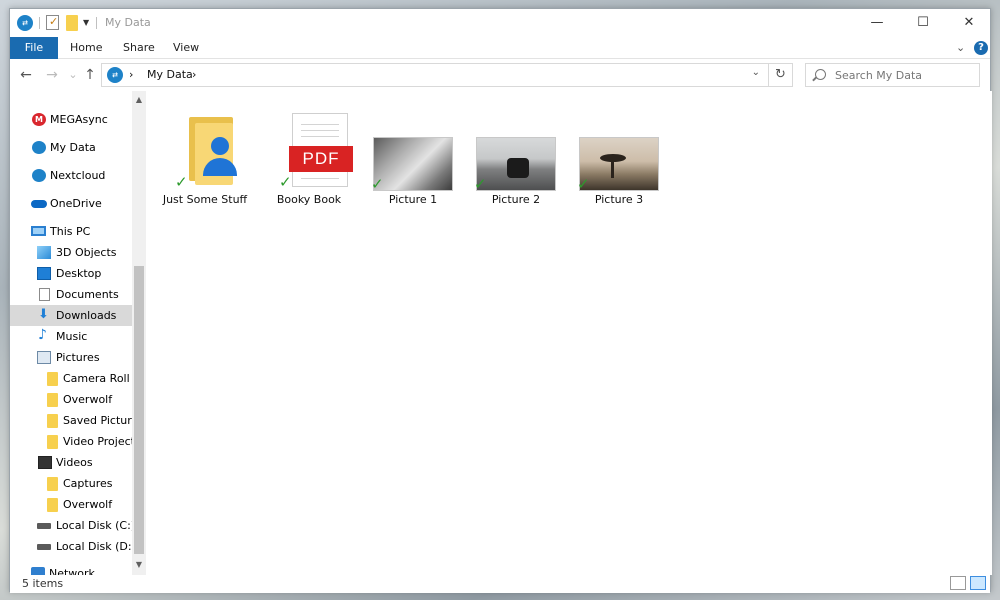  I want to click on file-tile-picture-2: ✓ Picture 2, so click(516, 159).